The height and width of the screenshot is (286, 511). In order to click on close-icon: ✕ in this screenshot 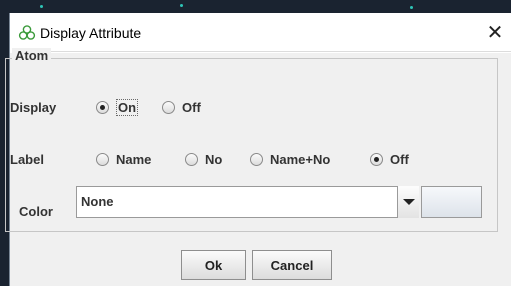, I will do `click(495, 33)`.